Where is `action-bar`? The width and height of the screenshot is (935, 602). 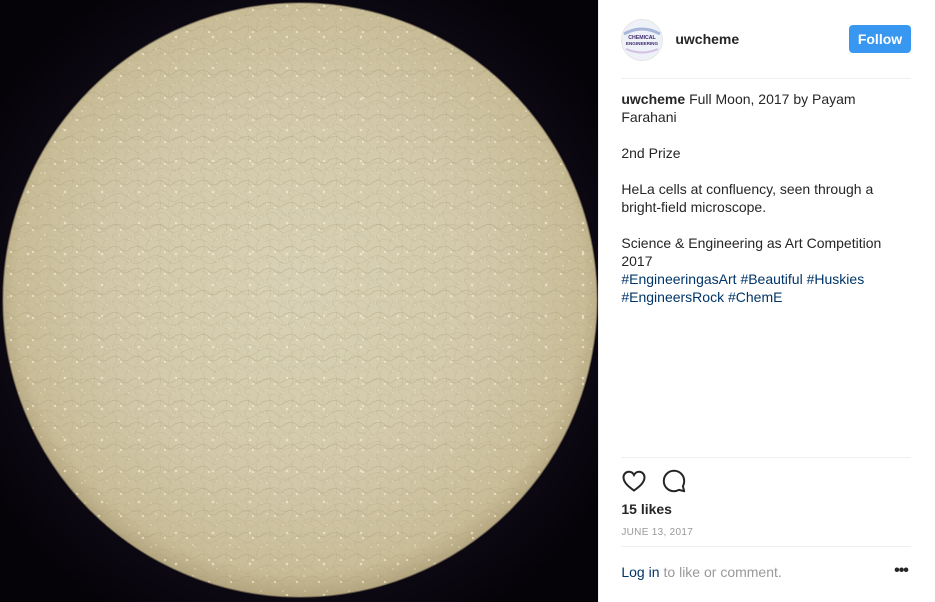 action-bar is located at coordinates (661, 481).